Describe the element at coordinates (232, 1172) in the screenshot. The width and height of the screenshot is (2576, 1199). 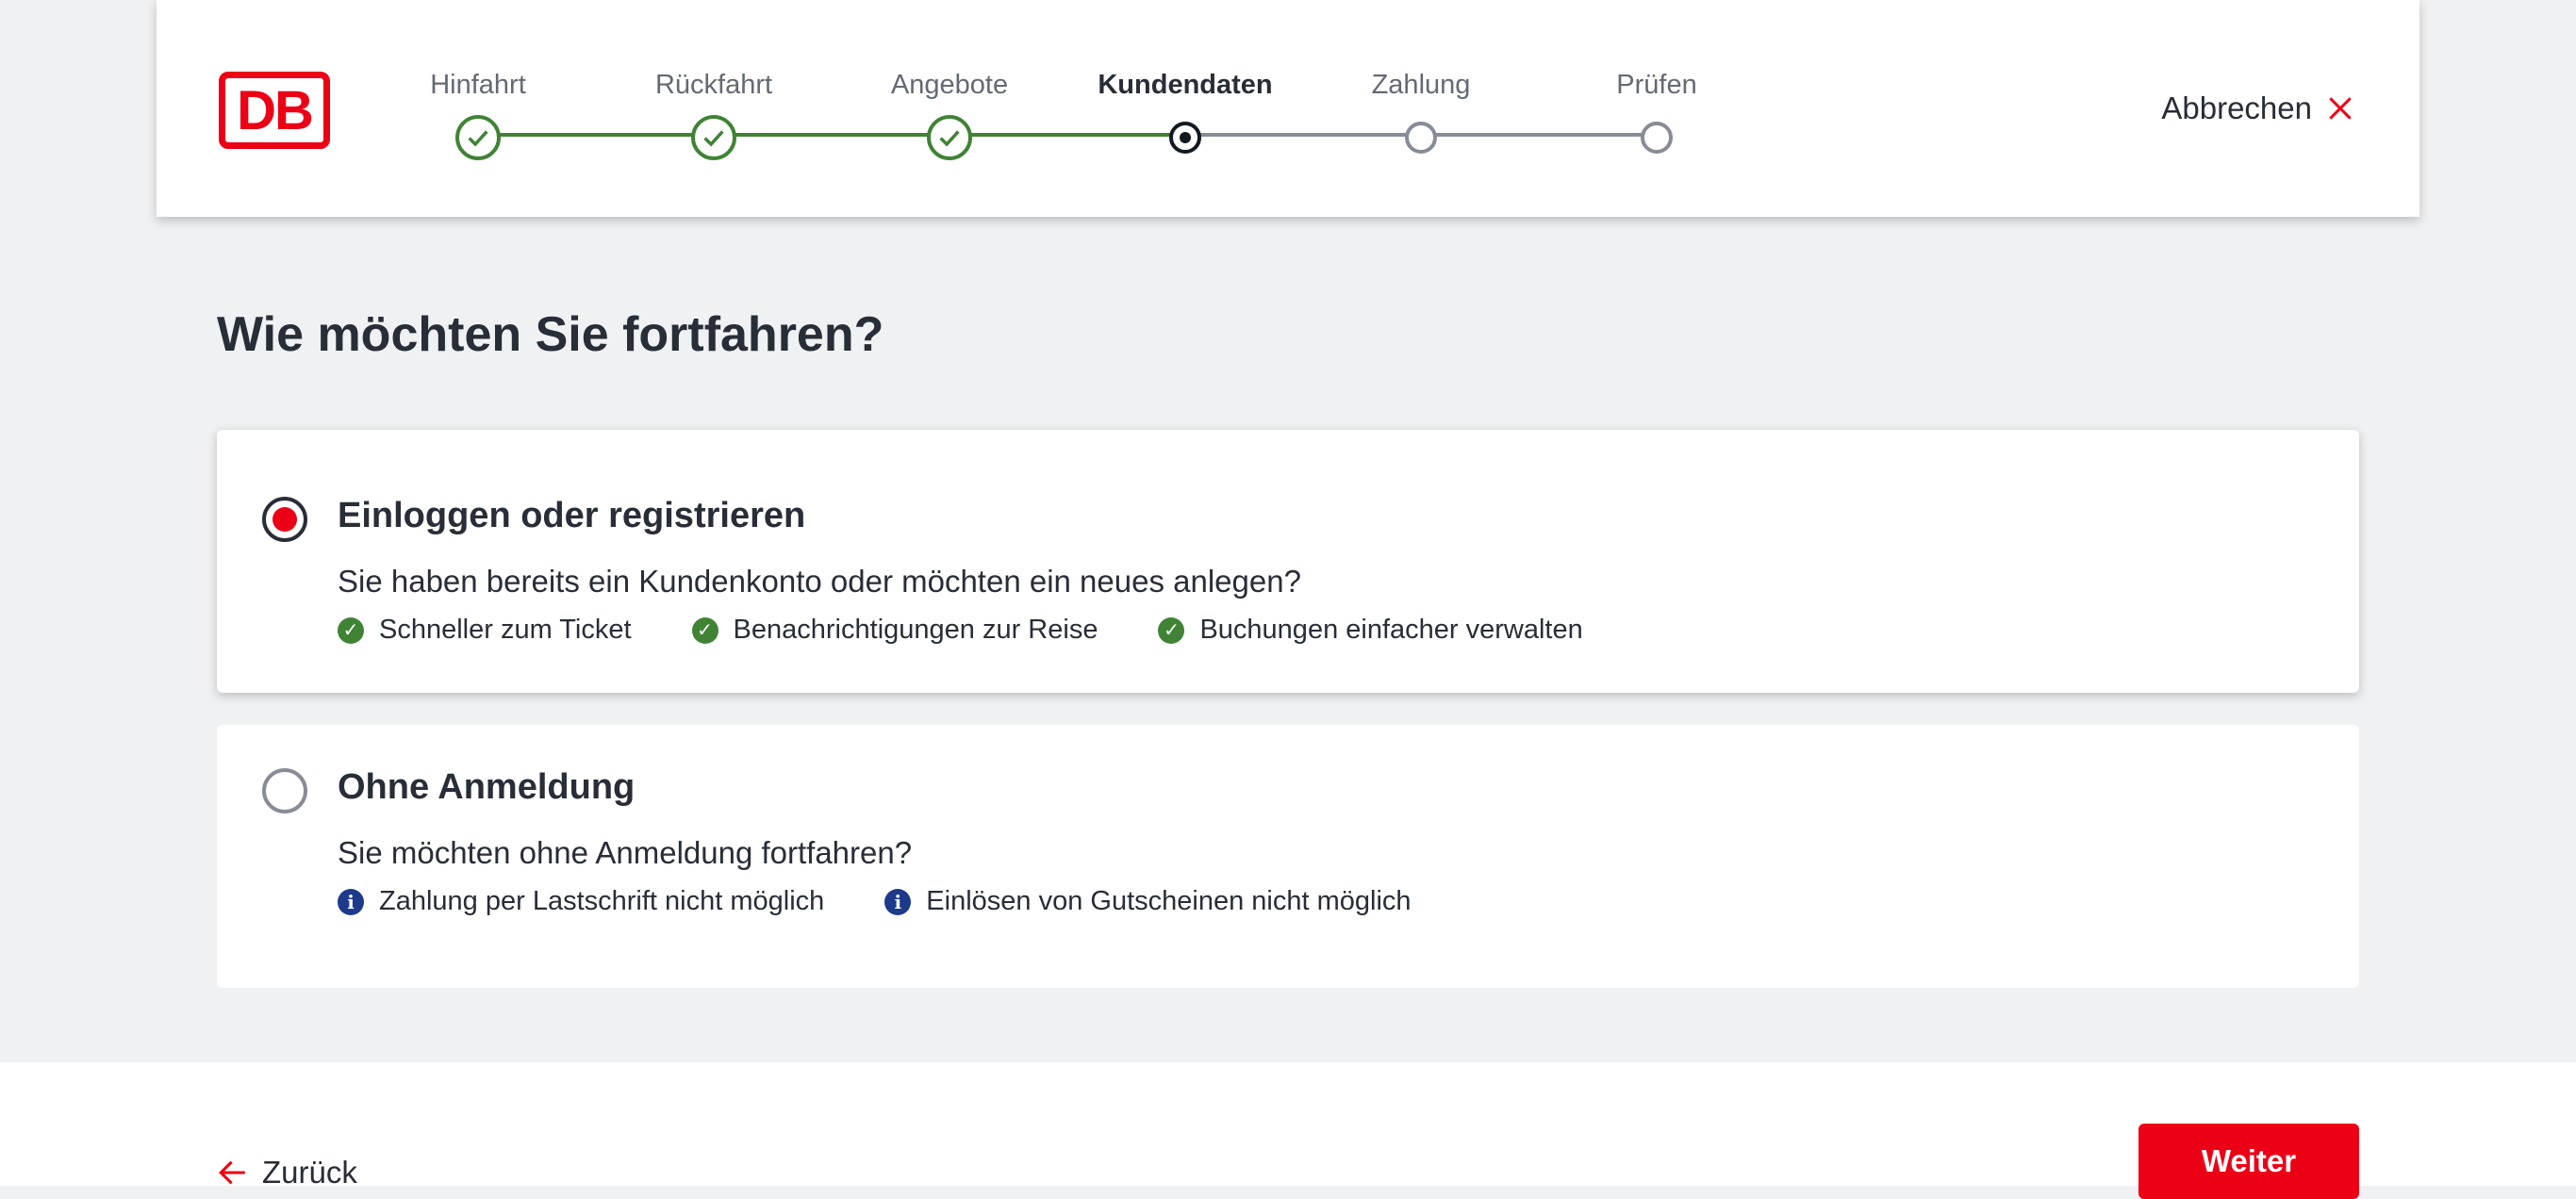
I see `arrow-left-icon` at that location.